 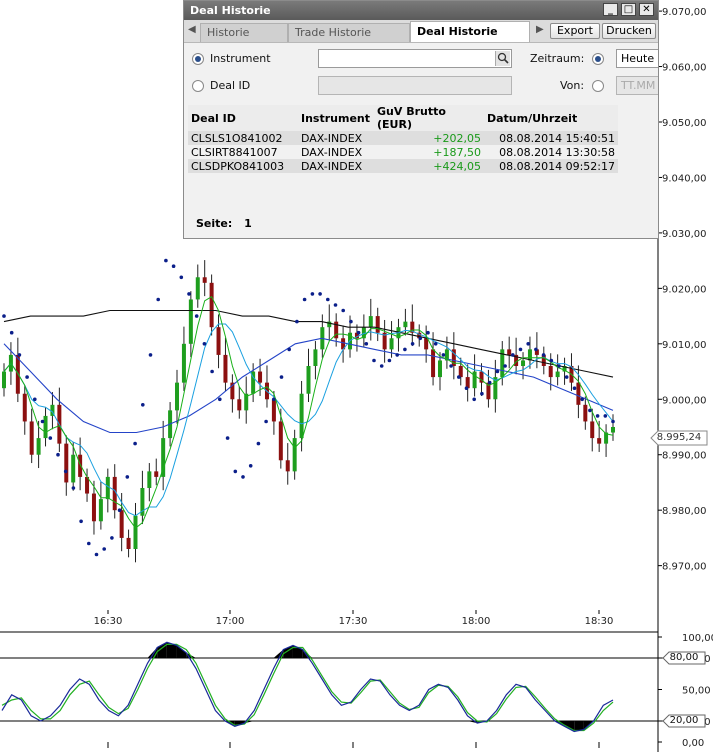 I want to click on dealid-radio, so click(x=198, y=86).